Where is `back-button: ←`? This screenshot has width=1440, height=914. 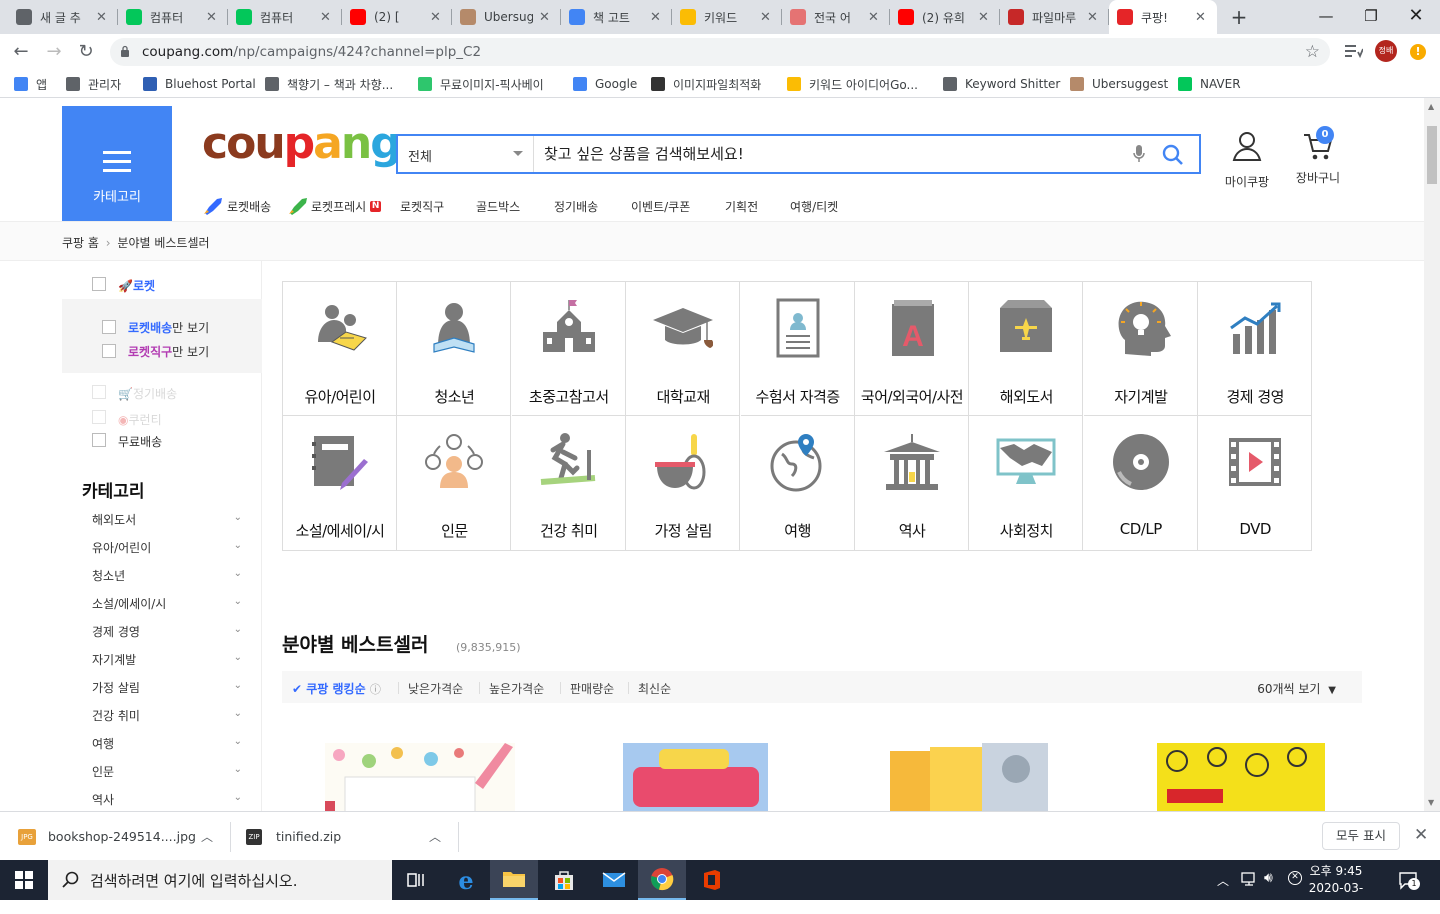 back-button: ← is located at coordinates (21, 52).